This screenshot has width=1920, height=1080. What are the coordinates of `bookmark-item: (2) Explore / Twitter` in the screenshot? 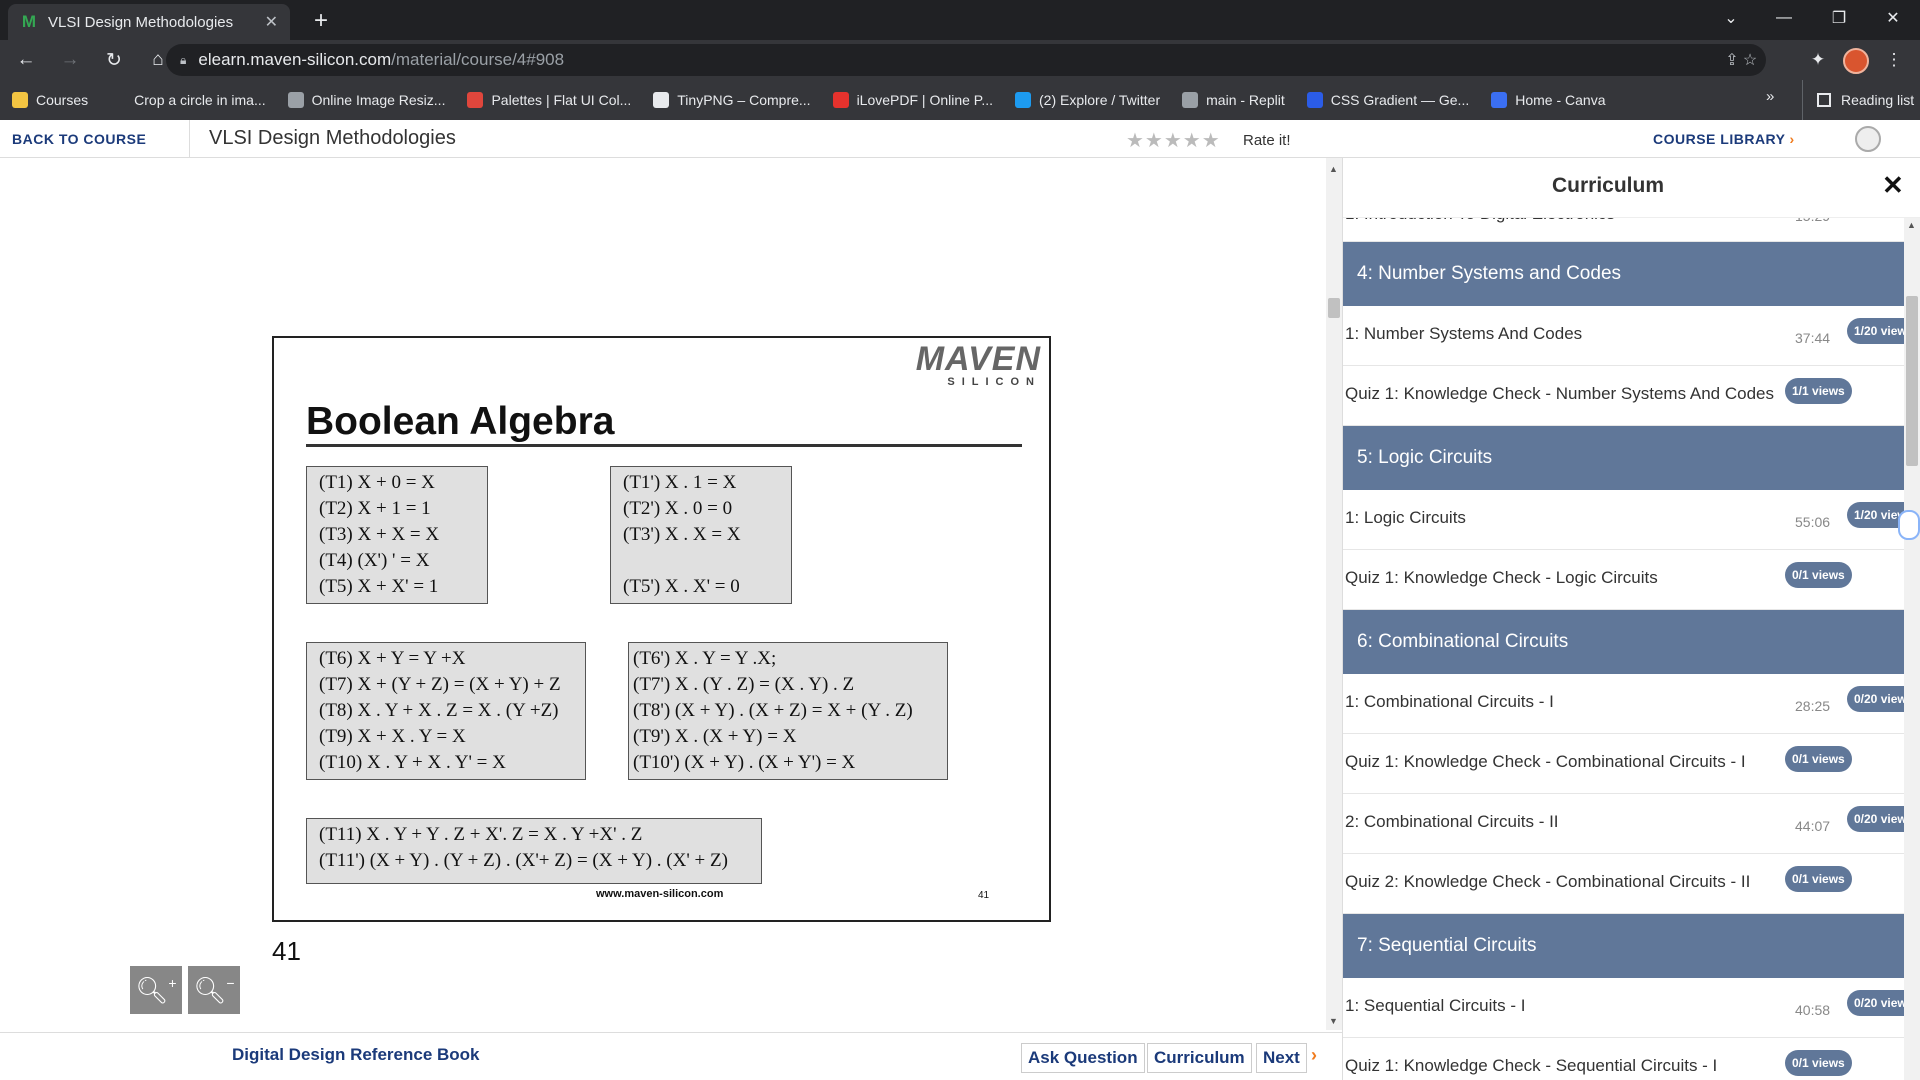 It's located at (1087, 100).